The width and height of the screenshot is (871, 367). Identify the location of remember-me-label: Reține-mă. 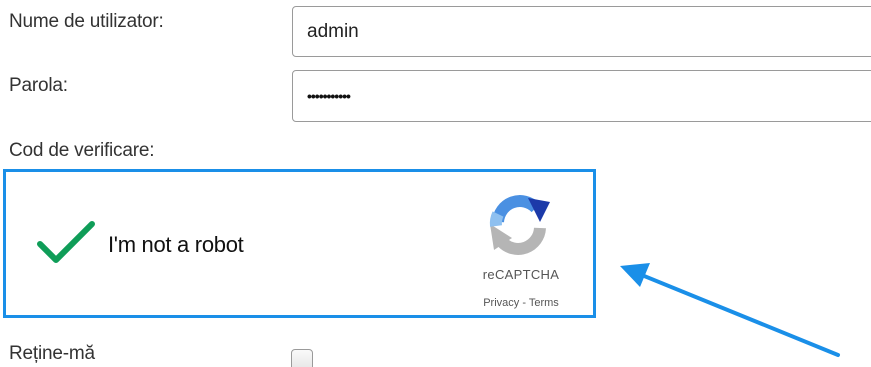
(52, 353).